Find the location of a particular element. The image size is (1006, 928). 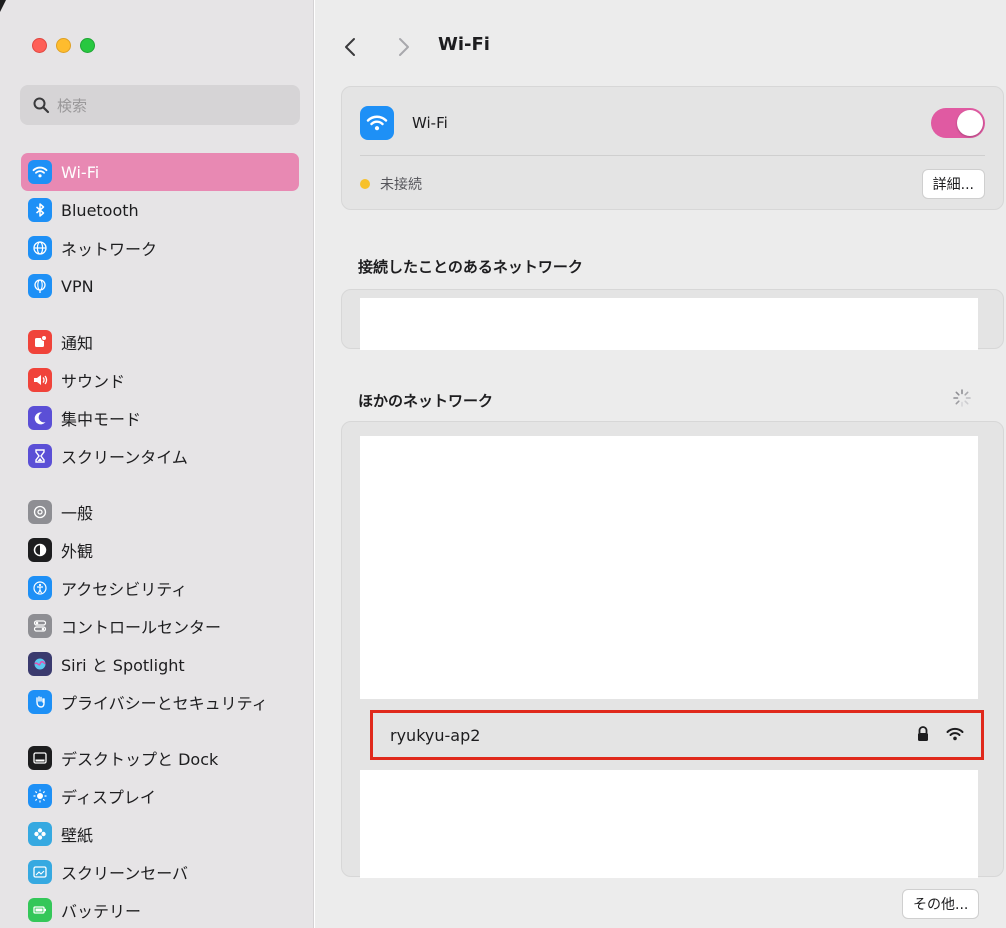

sidebar-item-privacy-security: プライバシーとセキュリティ is located at coordinates (160, 702).